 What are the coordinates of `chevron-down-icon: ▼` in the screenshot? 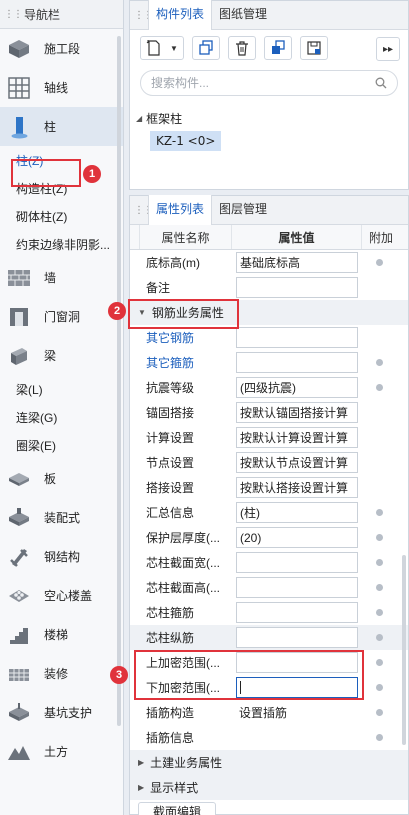 It's located at (174, 48).